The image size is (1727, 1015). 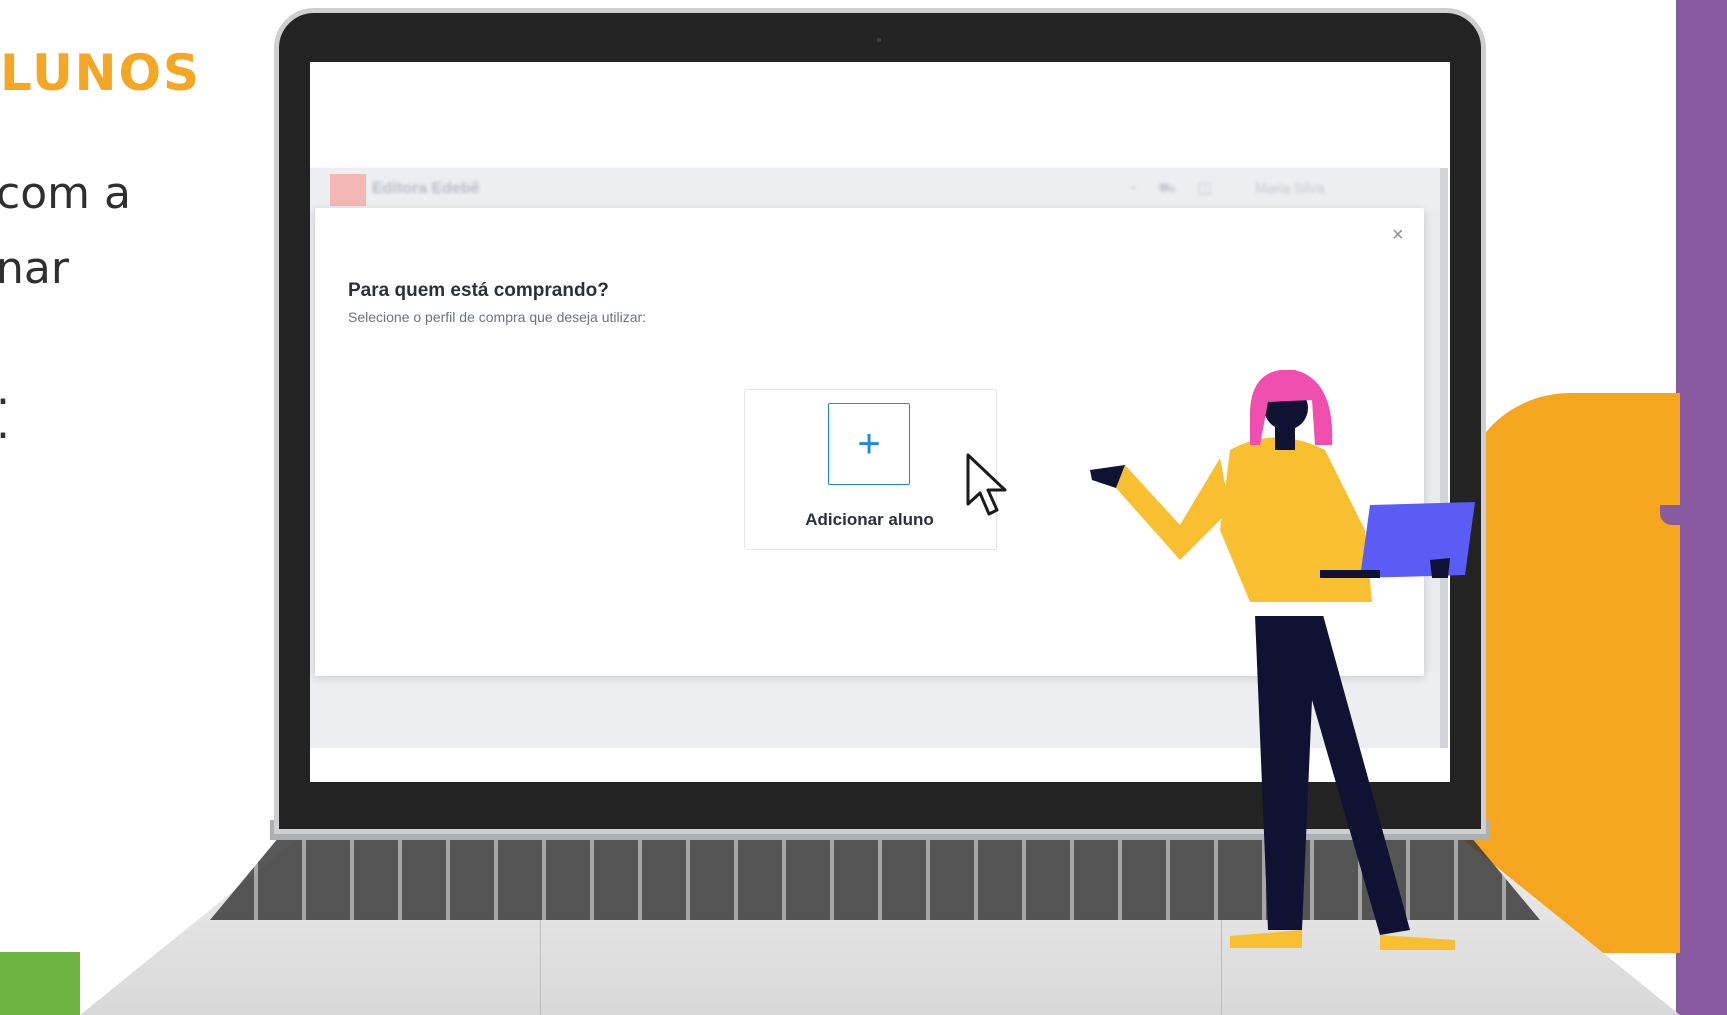 I want to click on app-logo, so click(x=348, y=190).